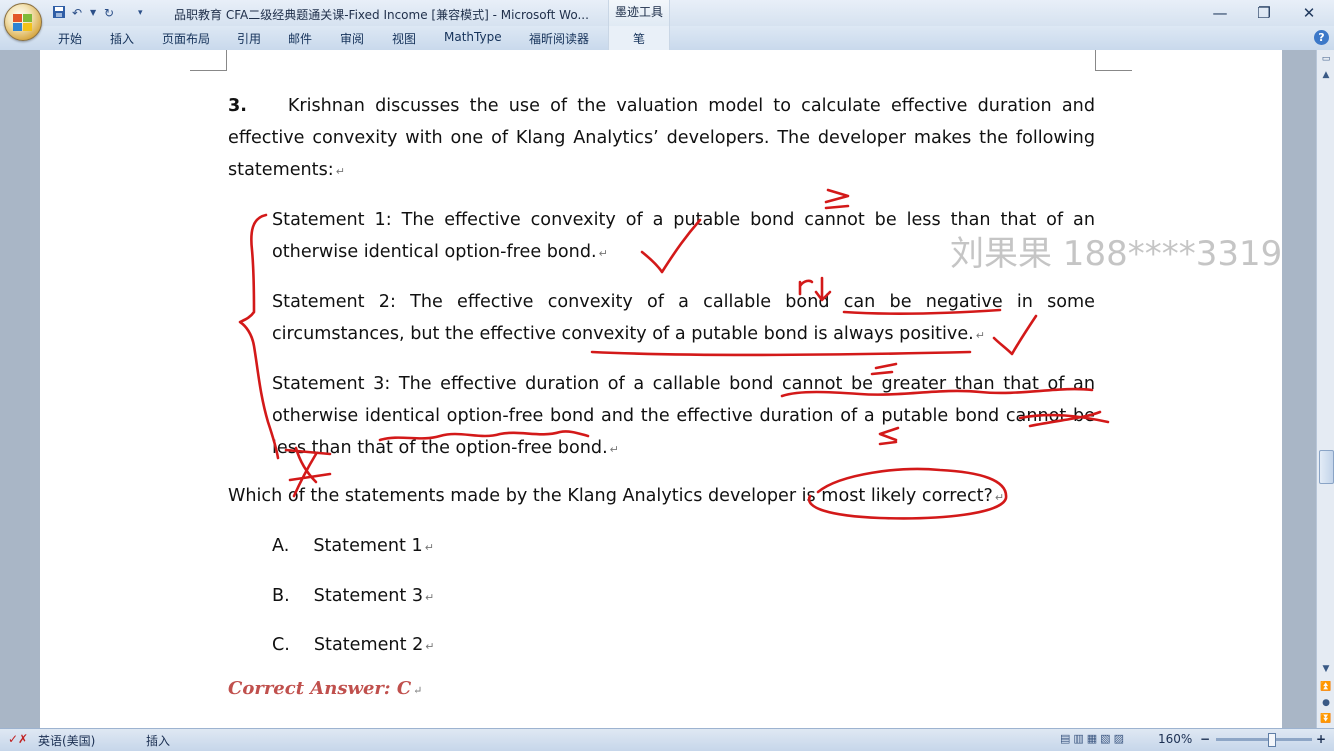 This screenshot has height=751, width=1334. I want to click on option-c-text: Statement 2, so click(368, 645).